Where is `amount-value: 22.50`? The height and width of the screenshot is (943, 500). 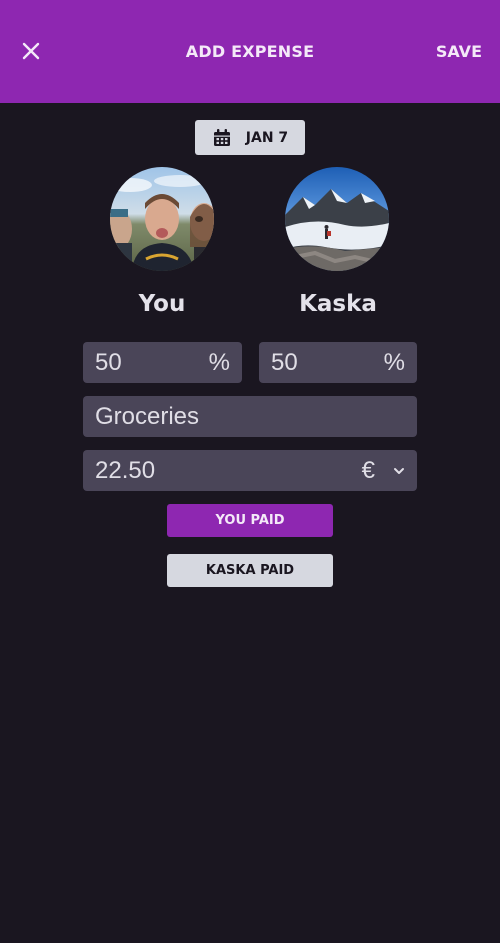 amount-value: 22.50 is located at coordinates (125, 470).